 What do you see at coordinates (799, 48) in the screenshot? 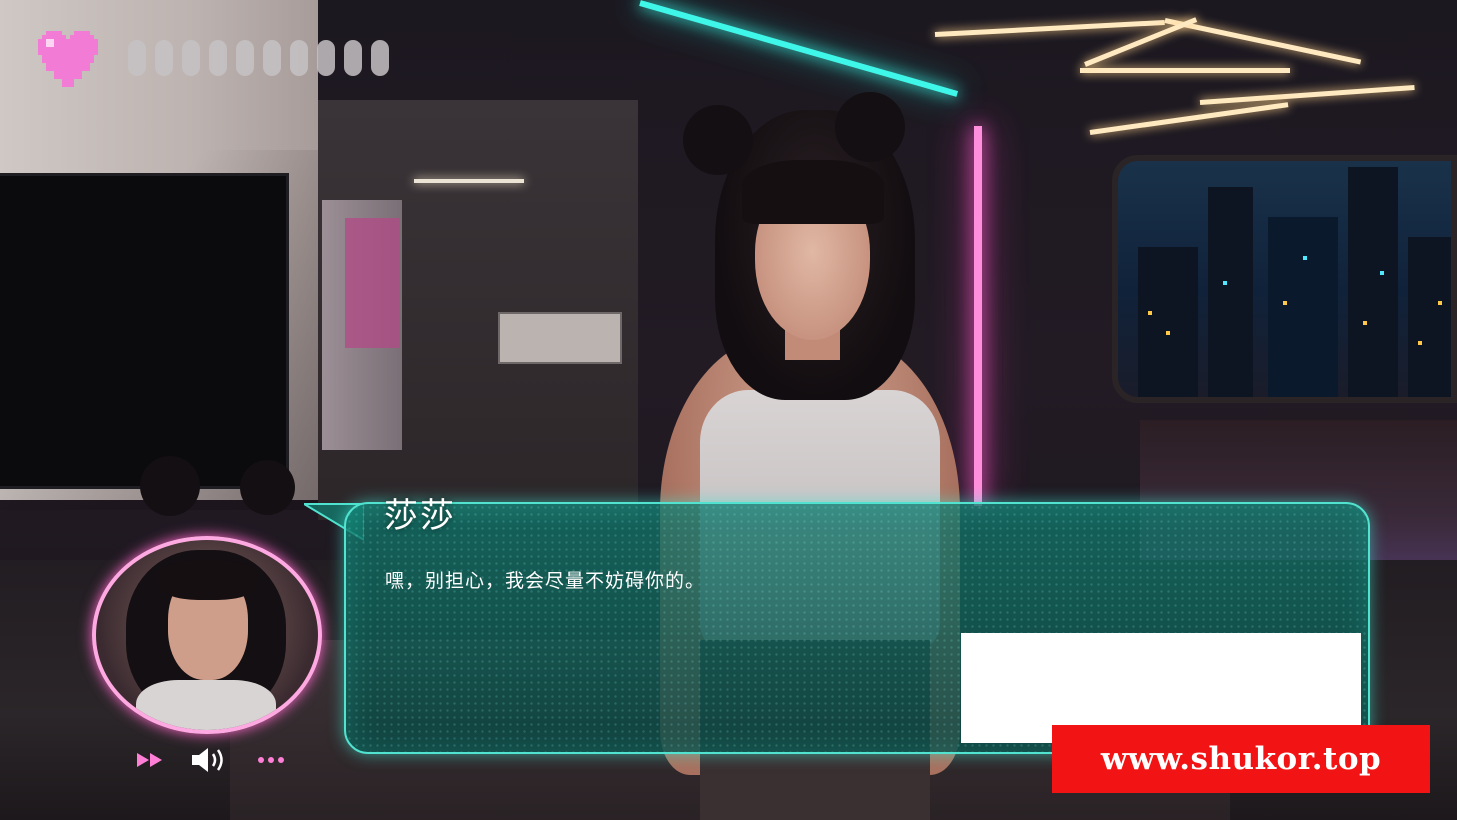
I see `neon-light-cyan` at bounding box center [799, 48].